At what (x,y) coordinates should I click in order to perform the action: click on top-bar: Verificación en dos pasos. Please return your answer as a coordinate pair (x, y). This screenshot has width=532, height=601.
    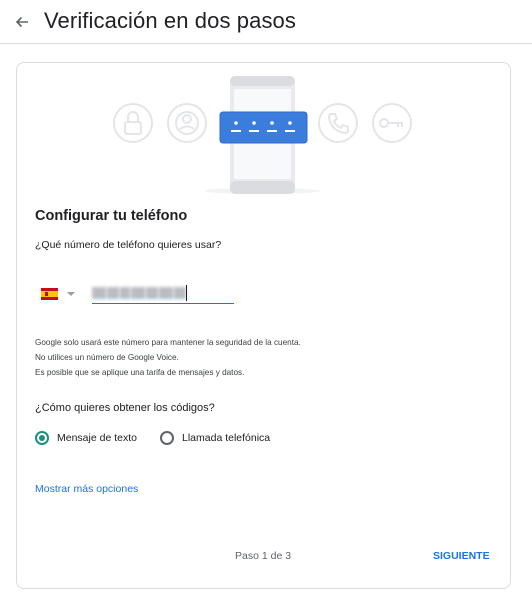
    Looking at the image, I should click on (266, 22).